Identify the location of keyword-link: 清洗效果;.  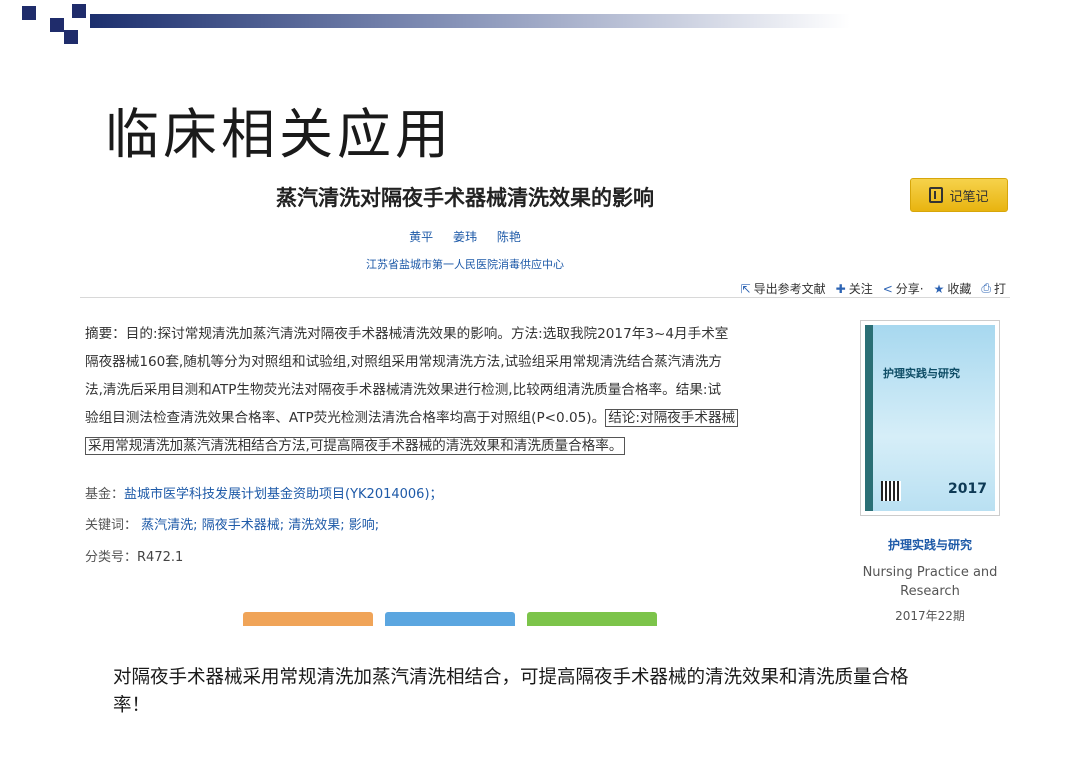
(316, 525).